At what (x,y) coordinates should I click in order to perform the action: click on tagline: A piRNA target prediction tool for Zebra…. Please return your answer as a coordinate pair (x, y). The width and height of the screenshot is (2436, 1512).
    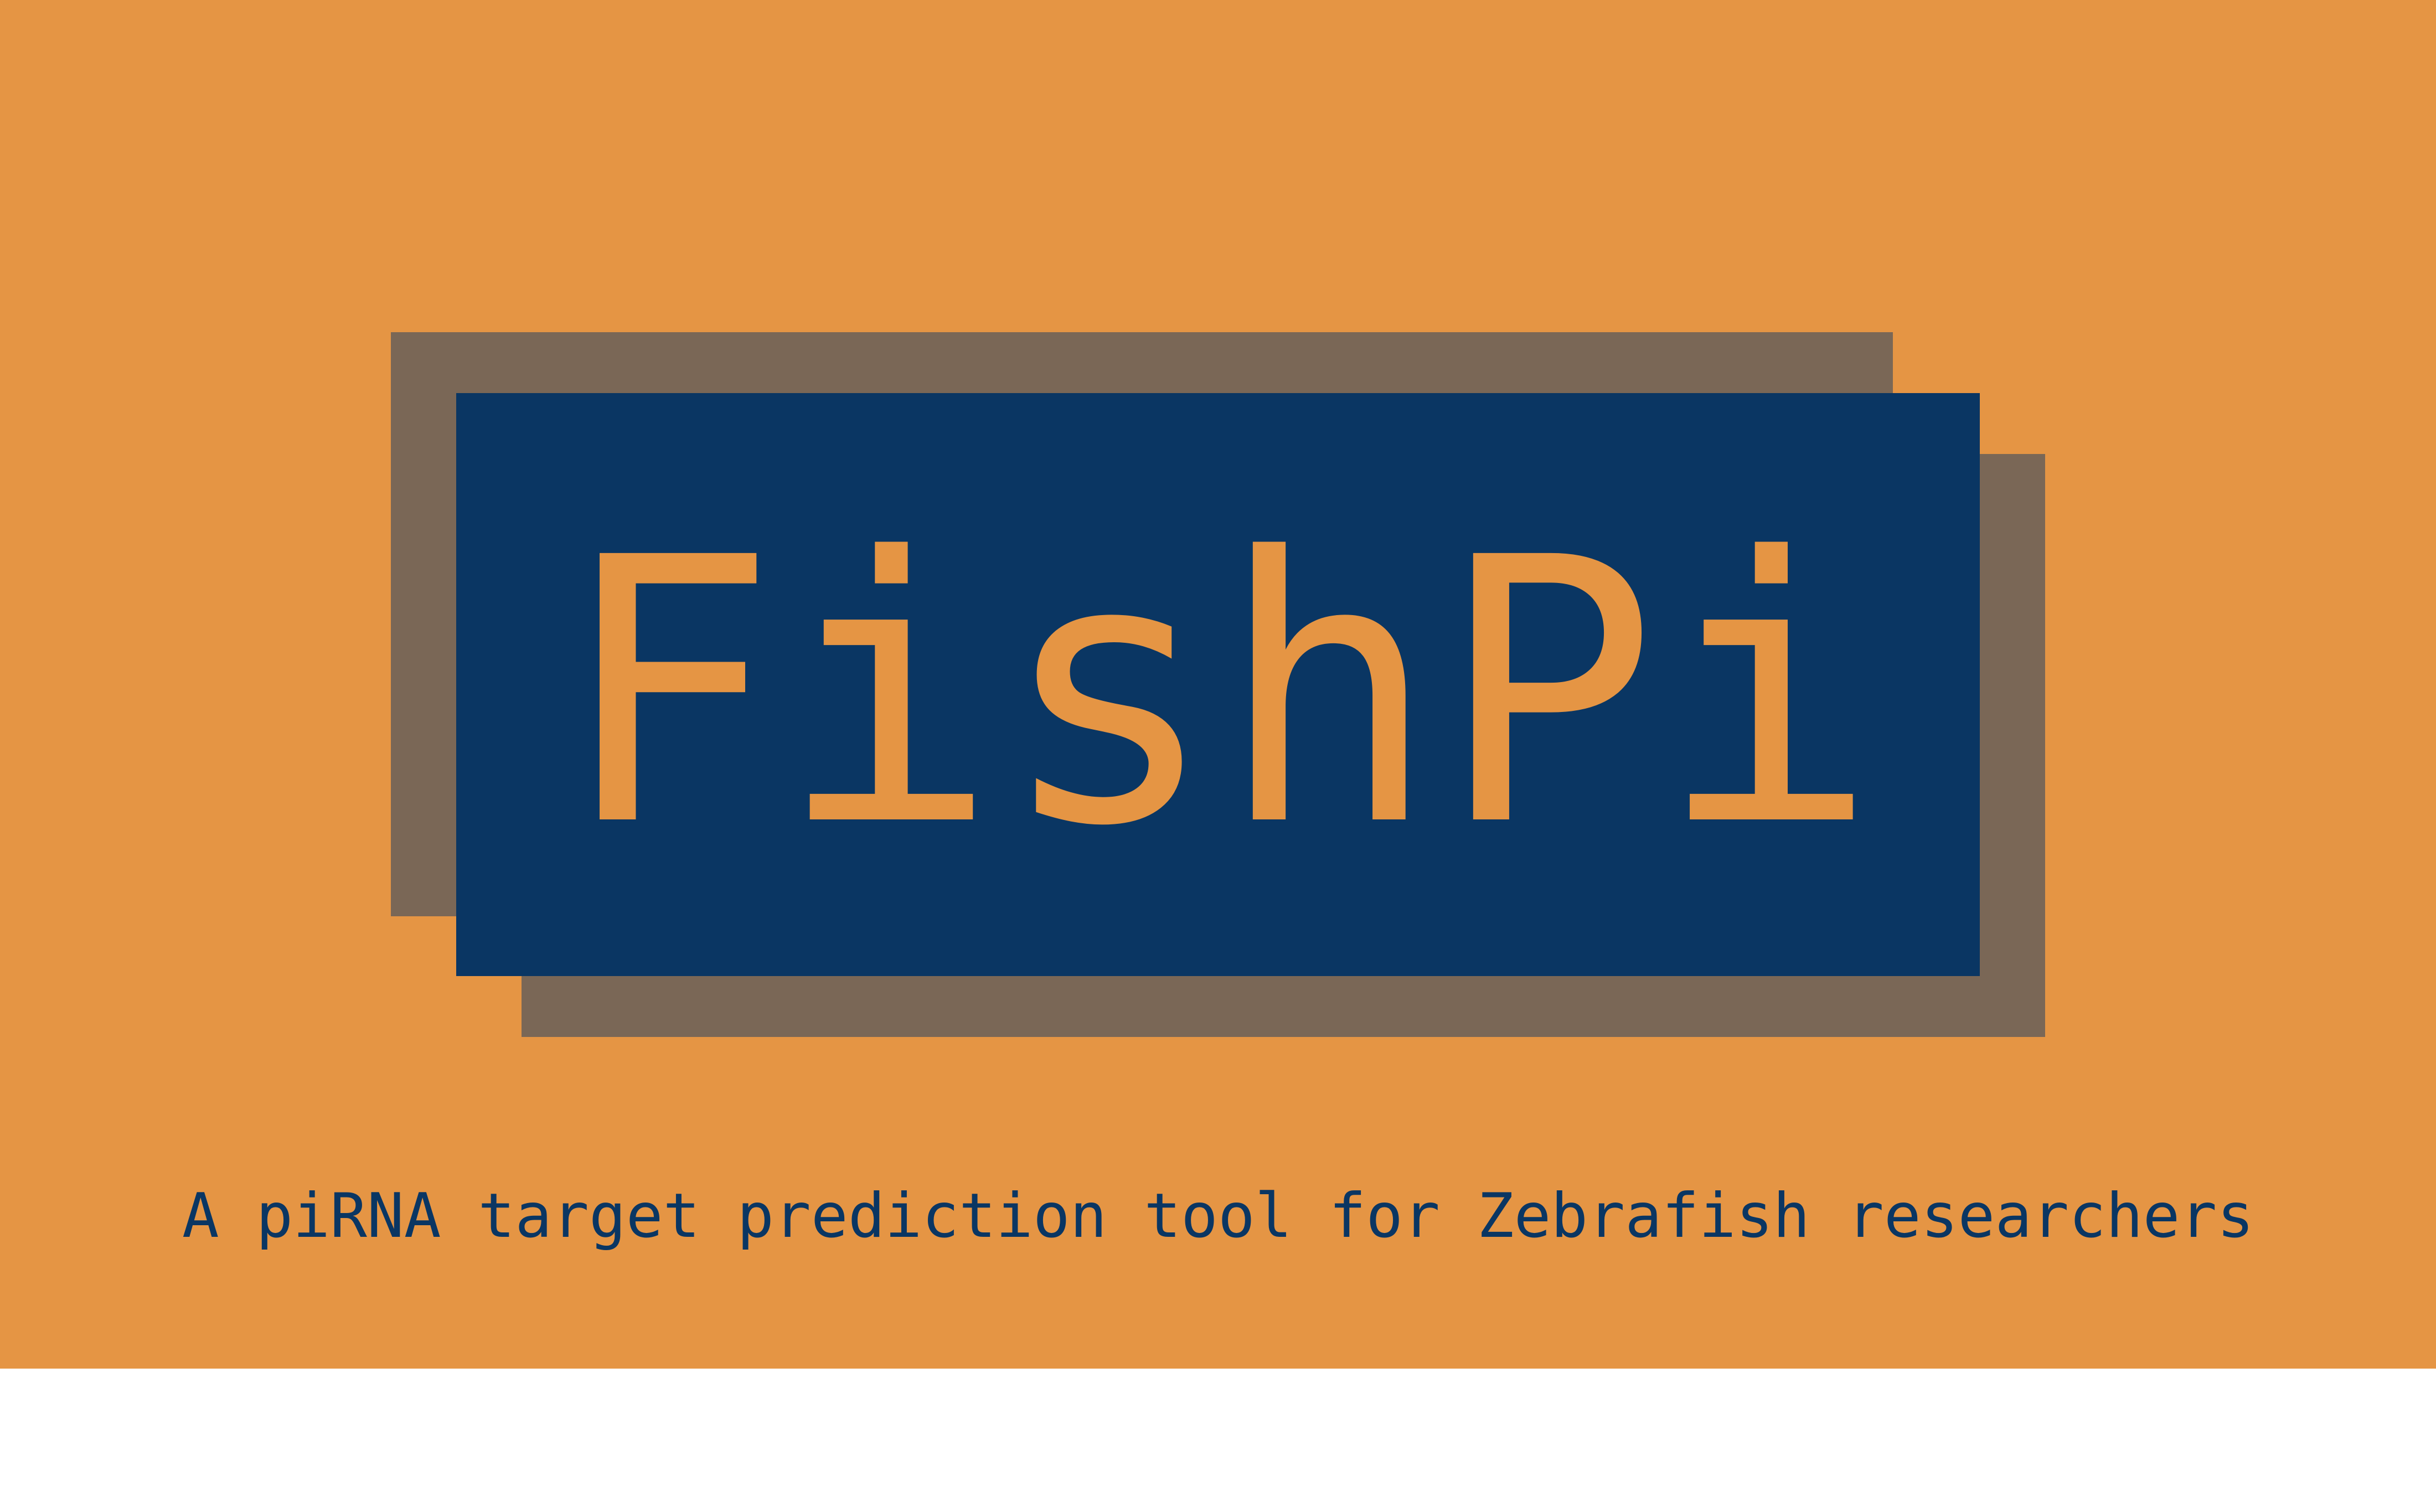
    Looking at the image, I should click on (1218, 1216).